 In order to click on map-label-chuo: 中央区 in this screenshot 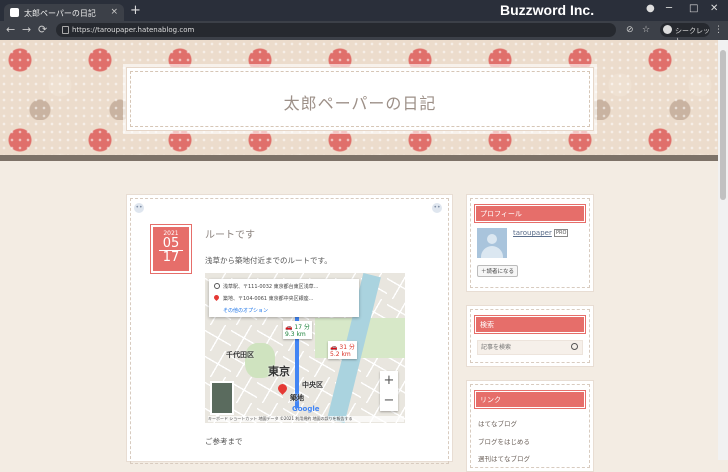, I will do `click(312, 385)`.